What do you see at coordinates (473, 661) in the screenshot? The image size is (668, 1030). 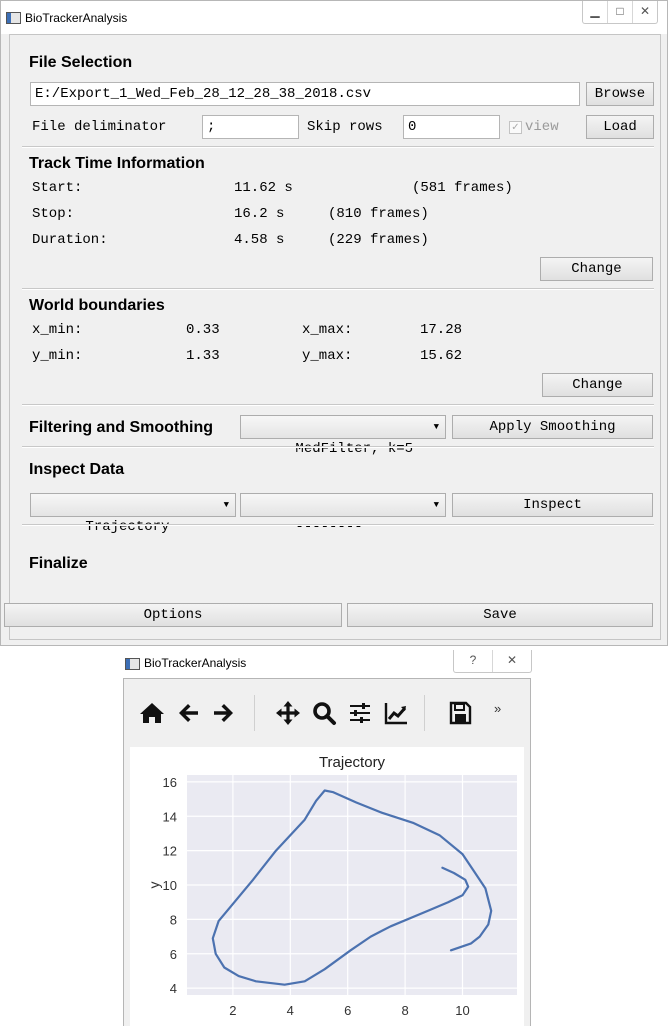 I see `help-icon: ?` at bounding box center [473, 661].